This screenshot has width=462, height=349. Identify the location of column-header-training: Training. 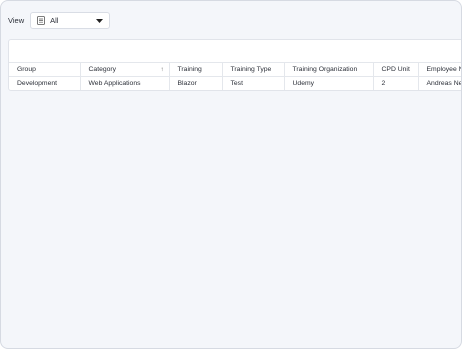
(195, 69).